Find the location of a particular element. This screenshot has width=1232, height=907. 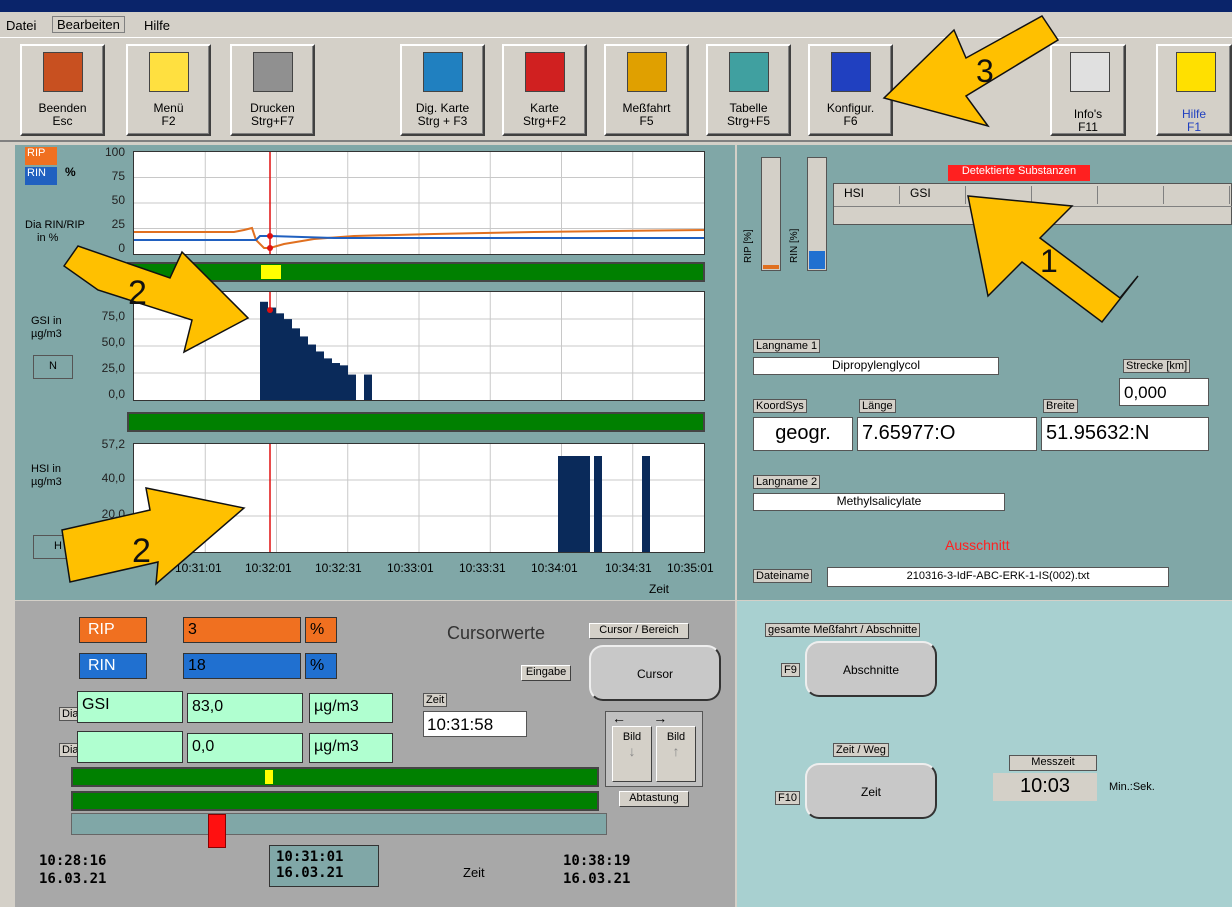

arrow-1-label: 1 is located at coordinates (1049, 261).